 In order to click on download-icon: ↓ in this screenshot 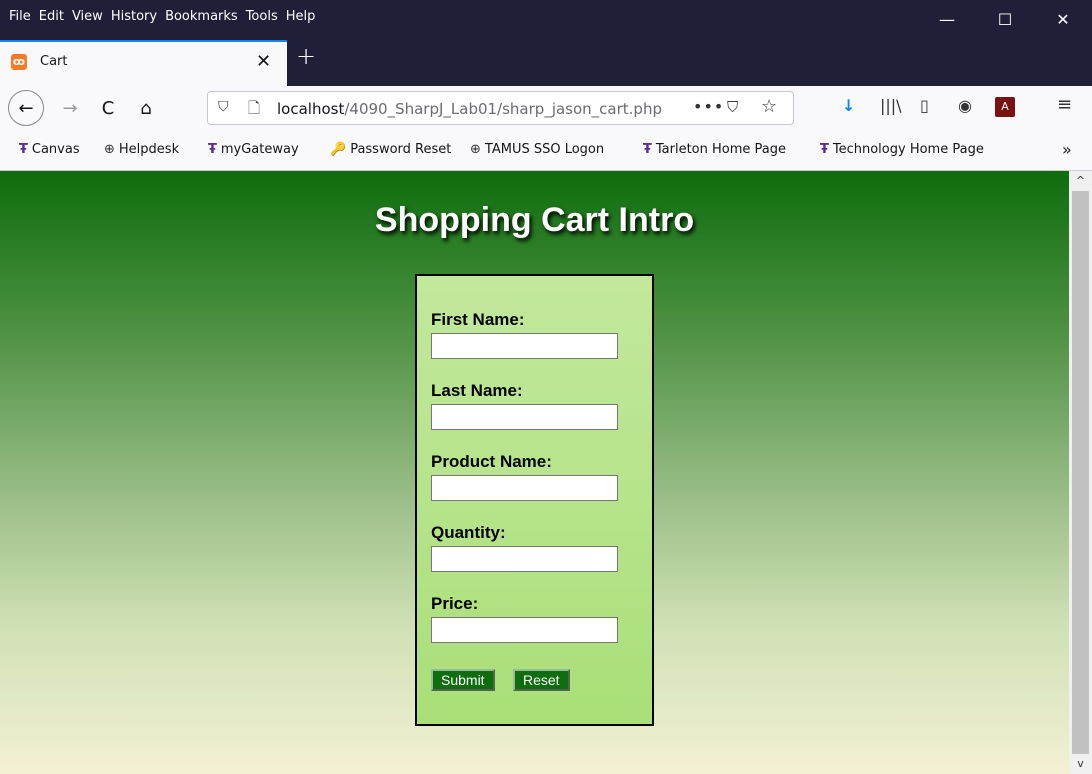, I will do `click(848, 105)`.